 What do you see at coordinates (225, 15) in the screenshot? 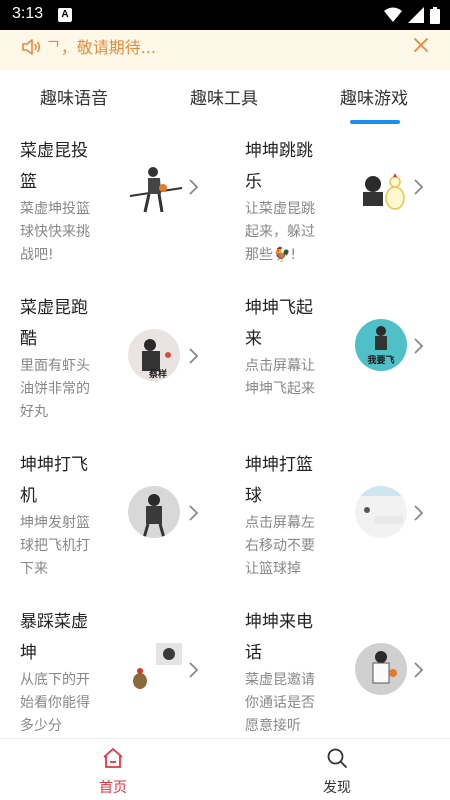
I see `status-bar: 3:13 A` at bounding box center [225, 15].